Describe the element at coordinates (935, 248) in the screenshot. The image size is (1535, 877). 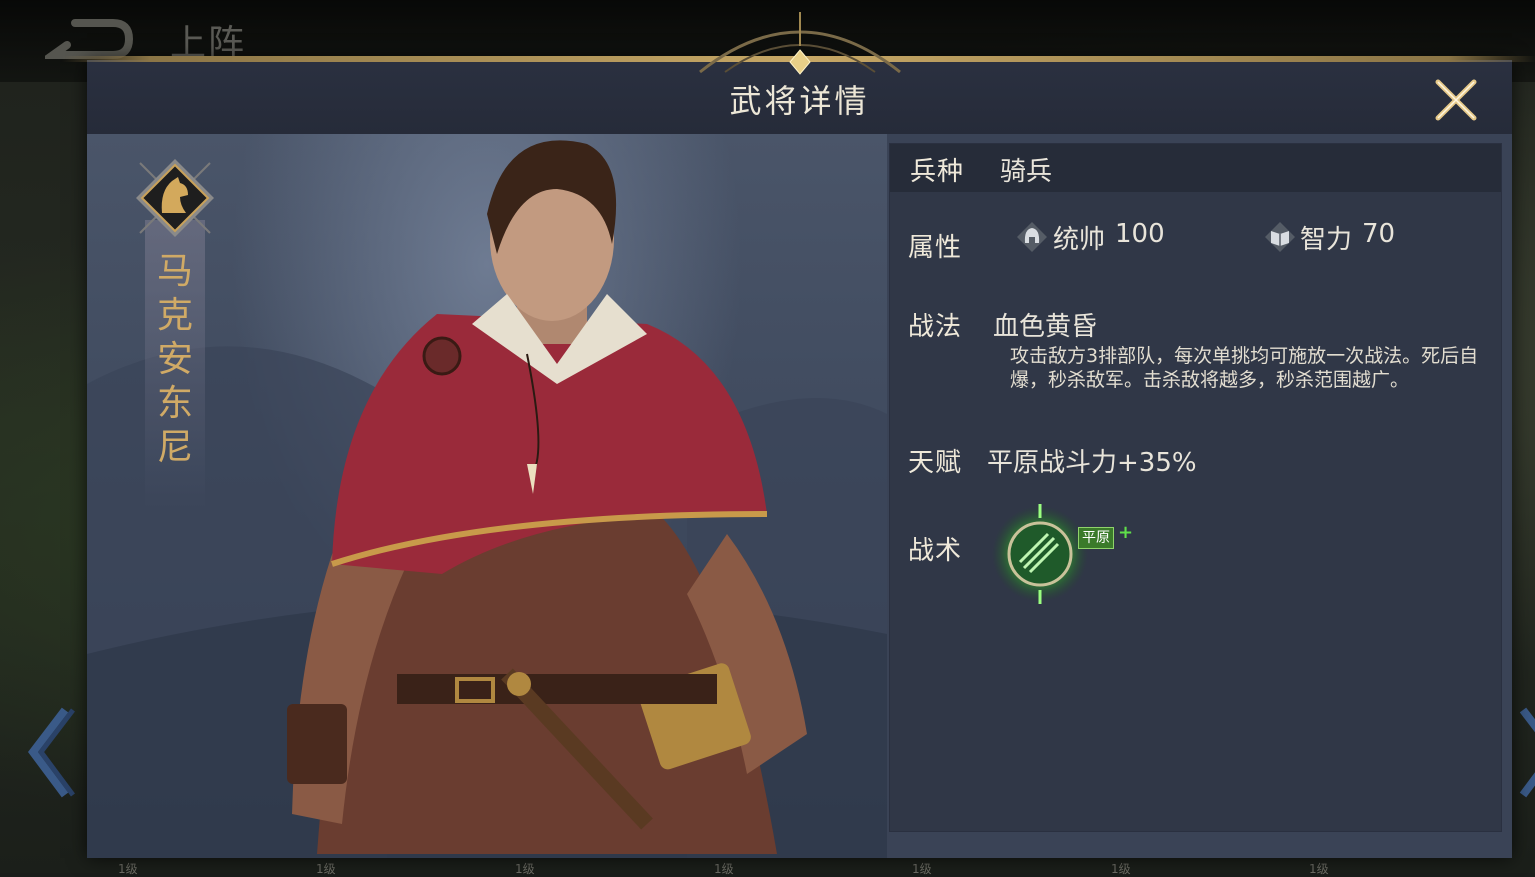
I see `attributes-label: 属性` at that location.